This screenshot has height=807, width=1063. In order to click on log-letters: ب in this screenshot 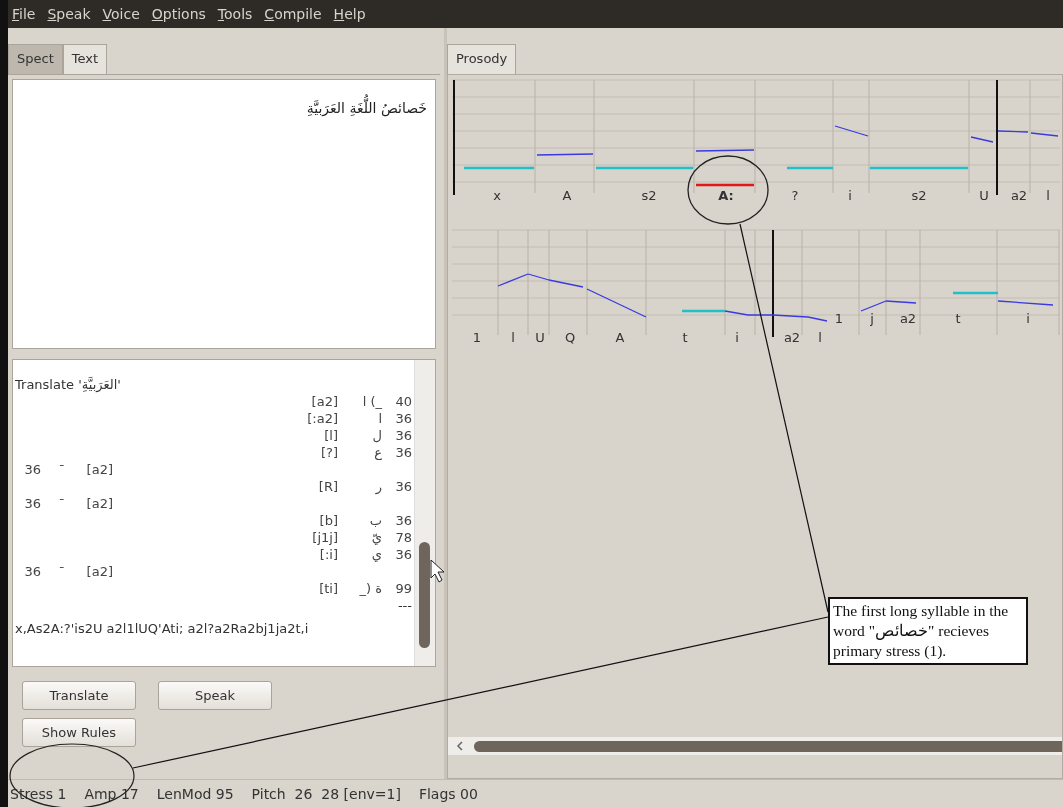, I will do `click(375, 520)`.